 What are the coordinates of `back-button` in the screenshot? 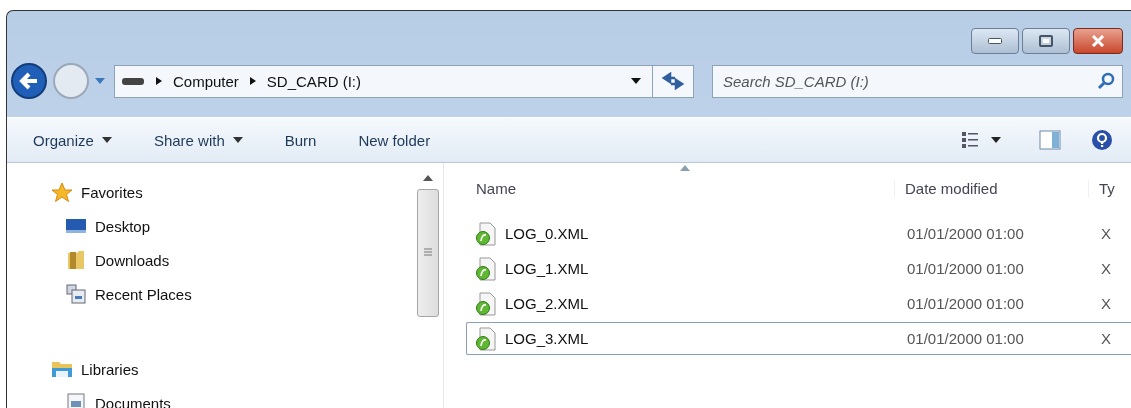 It's located at (29, 81).